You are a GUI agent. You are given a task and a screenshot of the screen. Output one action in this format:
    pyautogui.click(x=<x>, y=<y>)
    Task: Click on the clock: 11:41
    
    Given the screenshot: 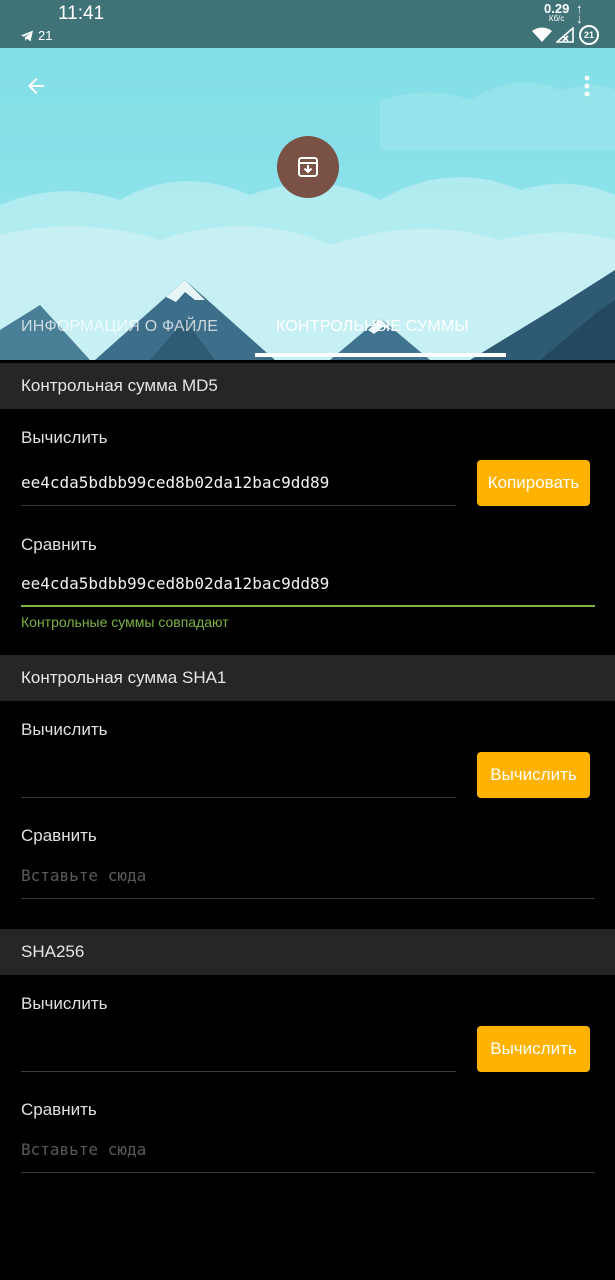 What is the action you would take?
    pyautogui.click(x=81, y=13)
    